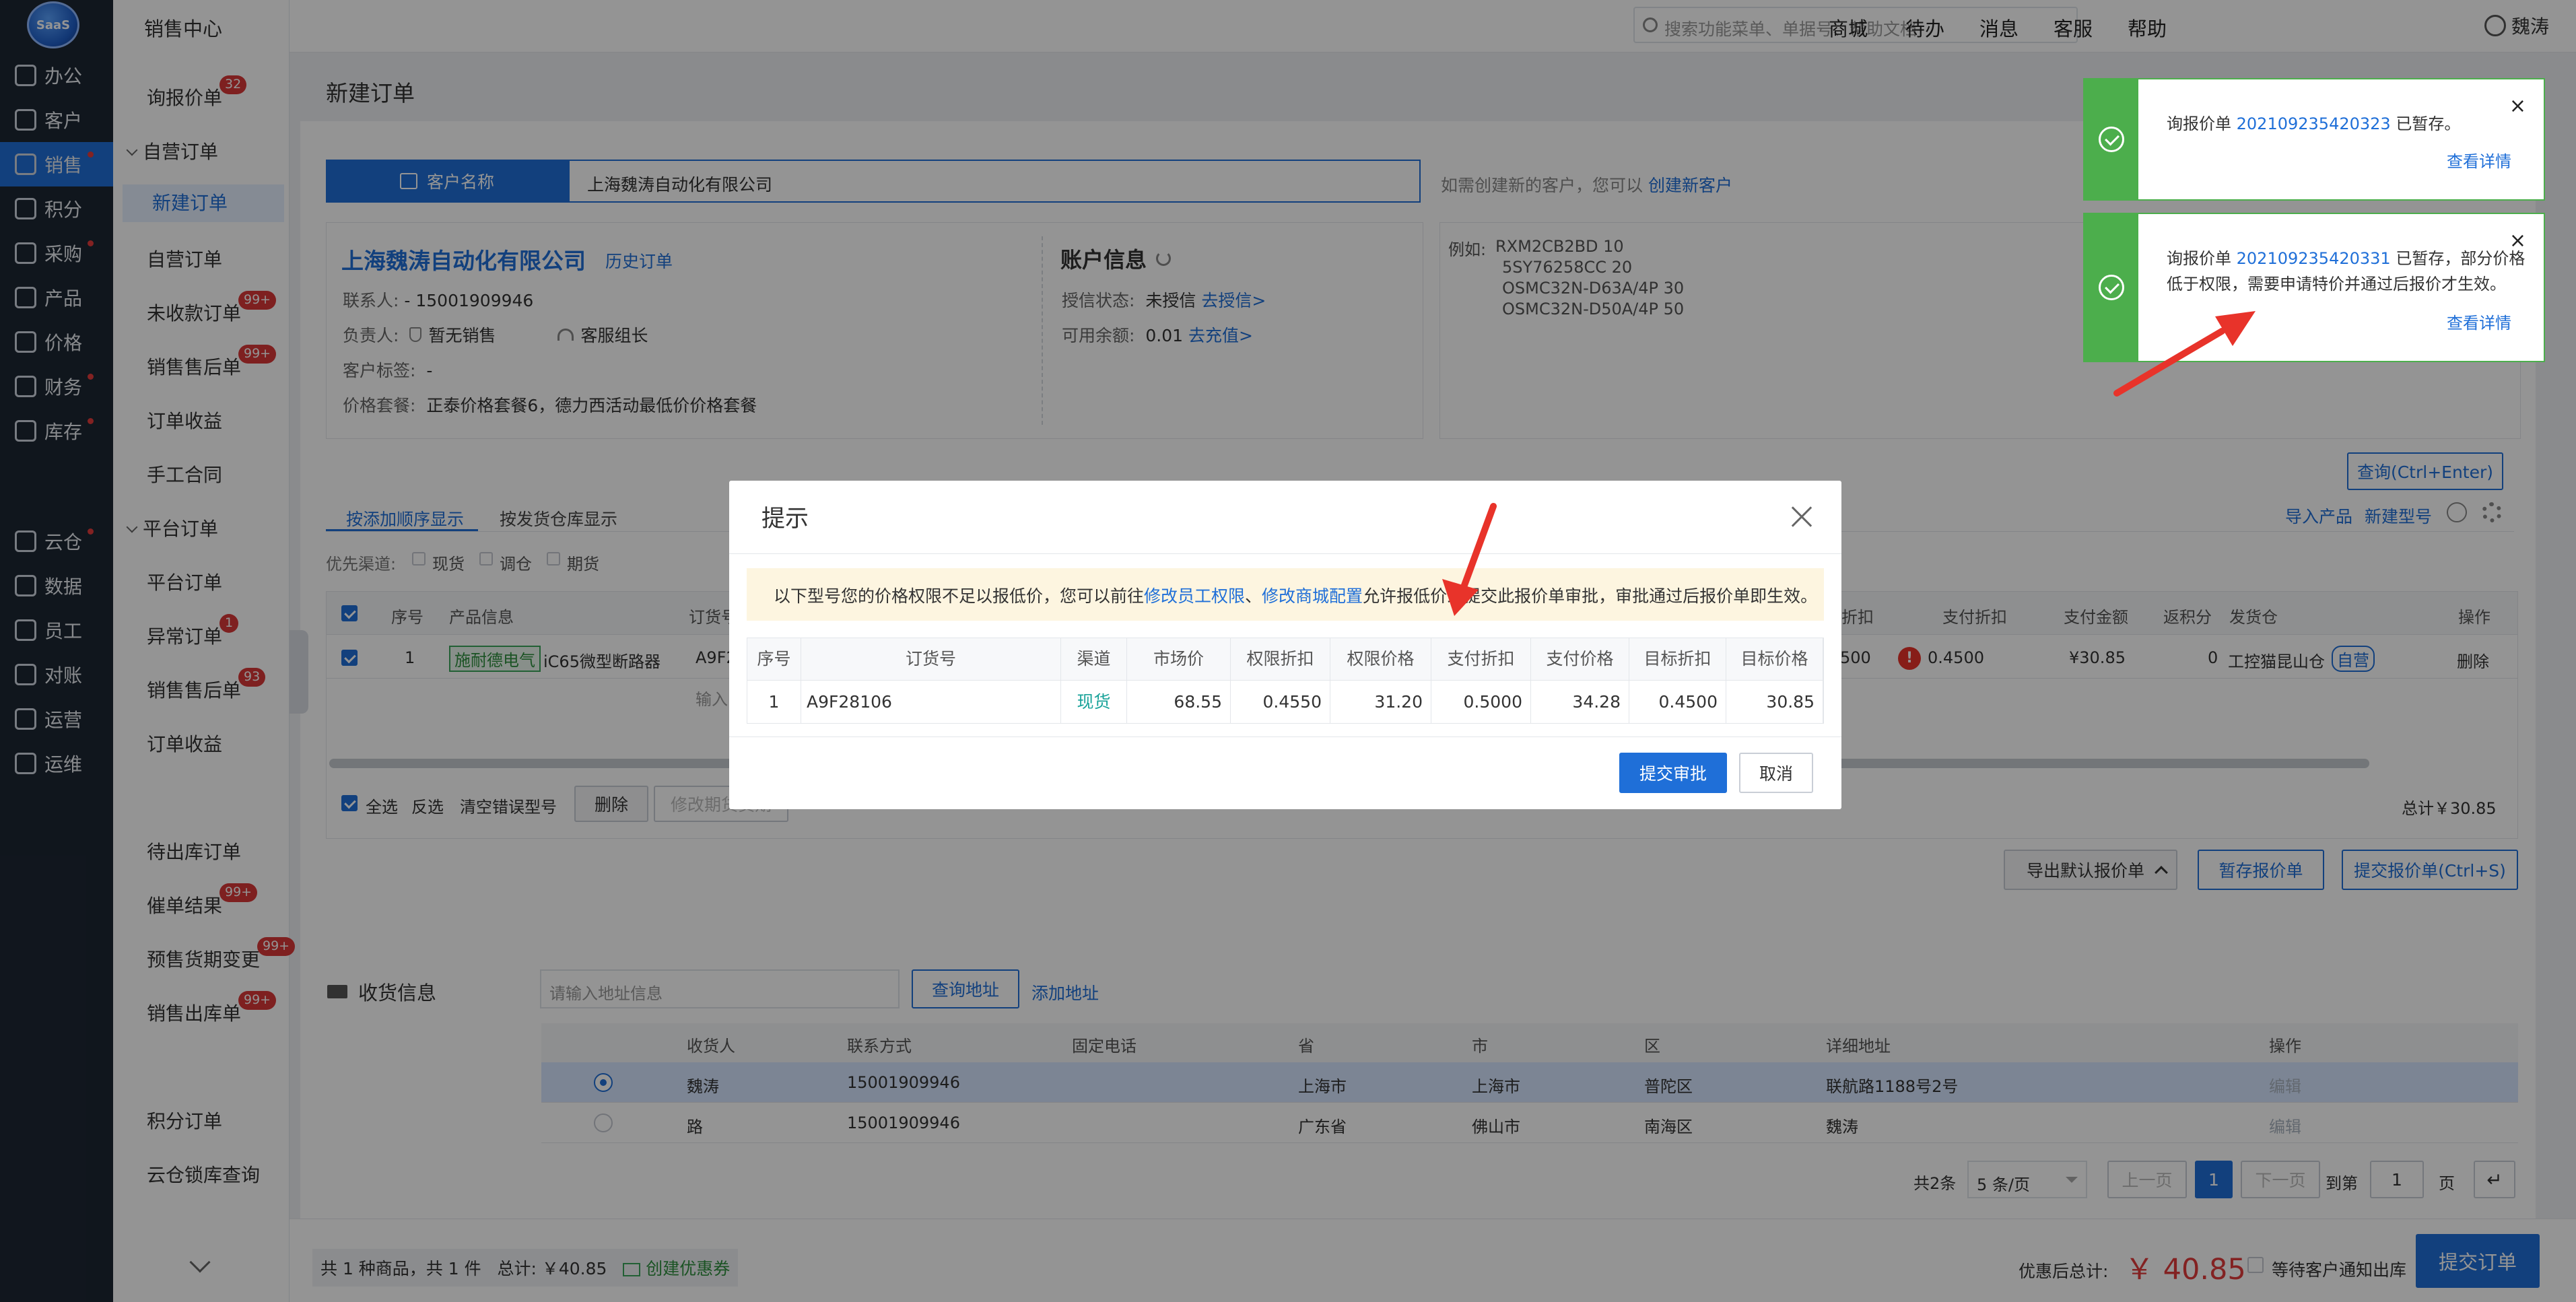  I want to click on arrow-head-pay-discount, so click(1461, 597).